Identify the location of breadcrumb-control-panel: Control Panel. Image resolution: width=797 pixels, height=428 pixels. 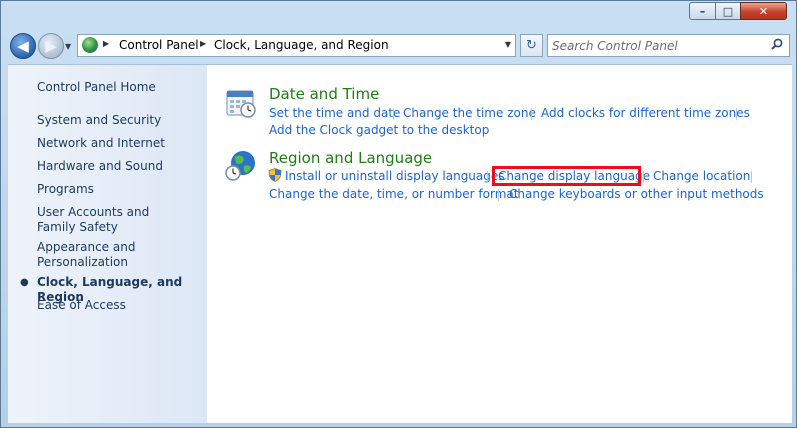
(159, 45).